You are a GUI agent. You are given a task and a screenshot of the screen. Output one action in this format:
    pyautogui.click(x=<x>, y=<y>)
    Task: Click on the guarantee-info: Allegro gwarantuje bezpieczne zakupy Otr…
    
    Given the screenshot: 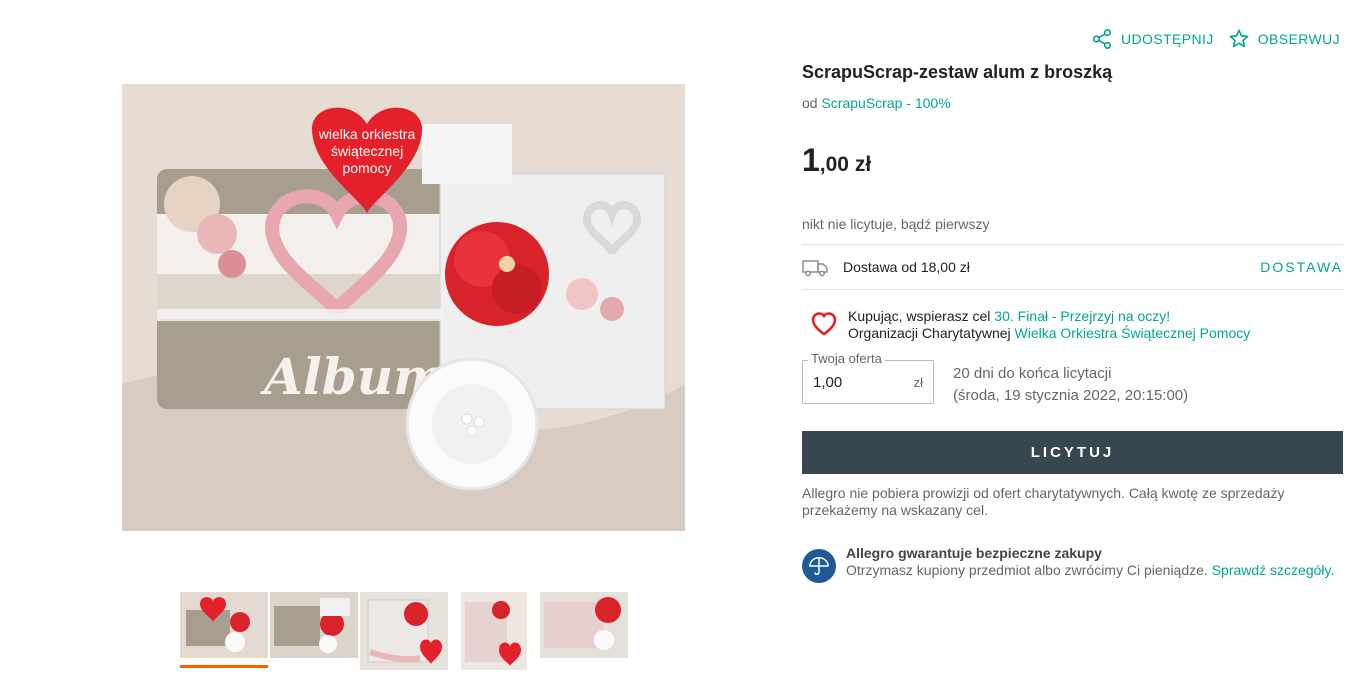 What is the action you would take?
    pyautogui.click(x=1072, y=564)
    